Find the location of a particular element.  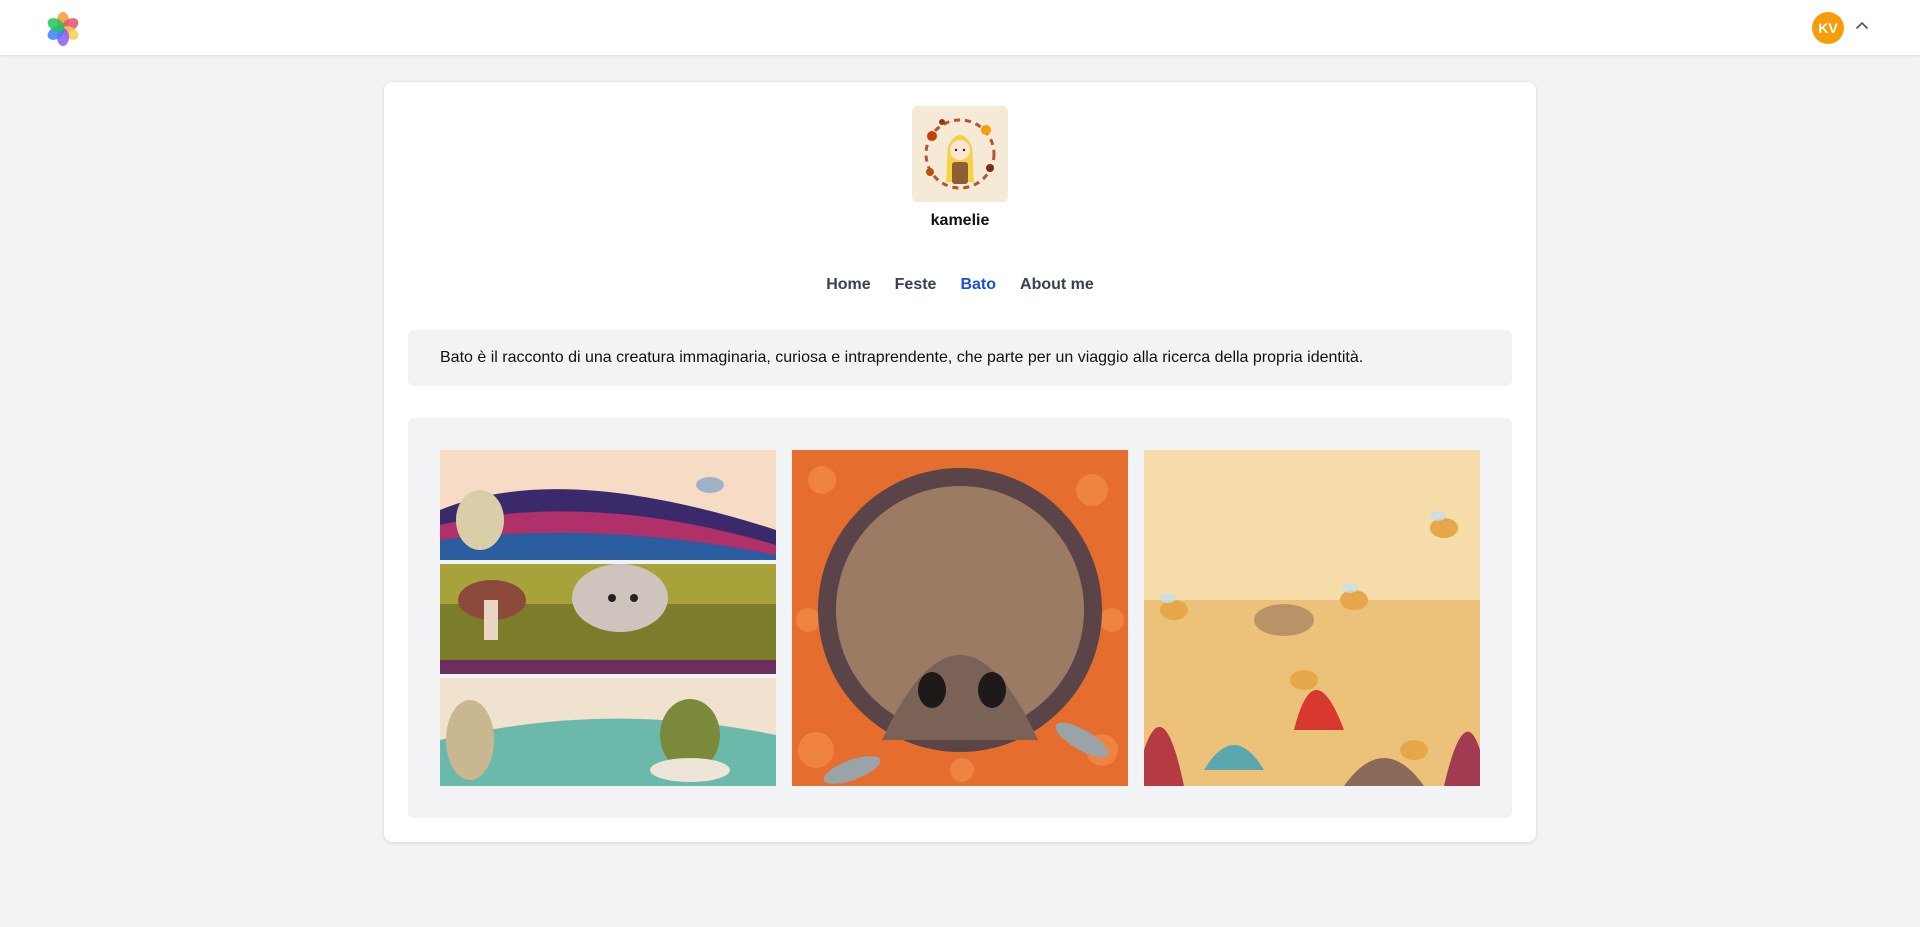

nav-home: Home is located at coordinates (848, 285).